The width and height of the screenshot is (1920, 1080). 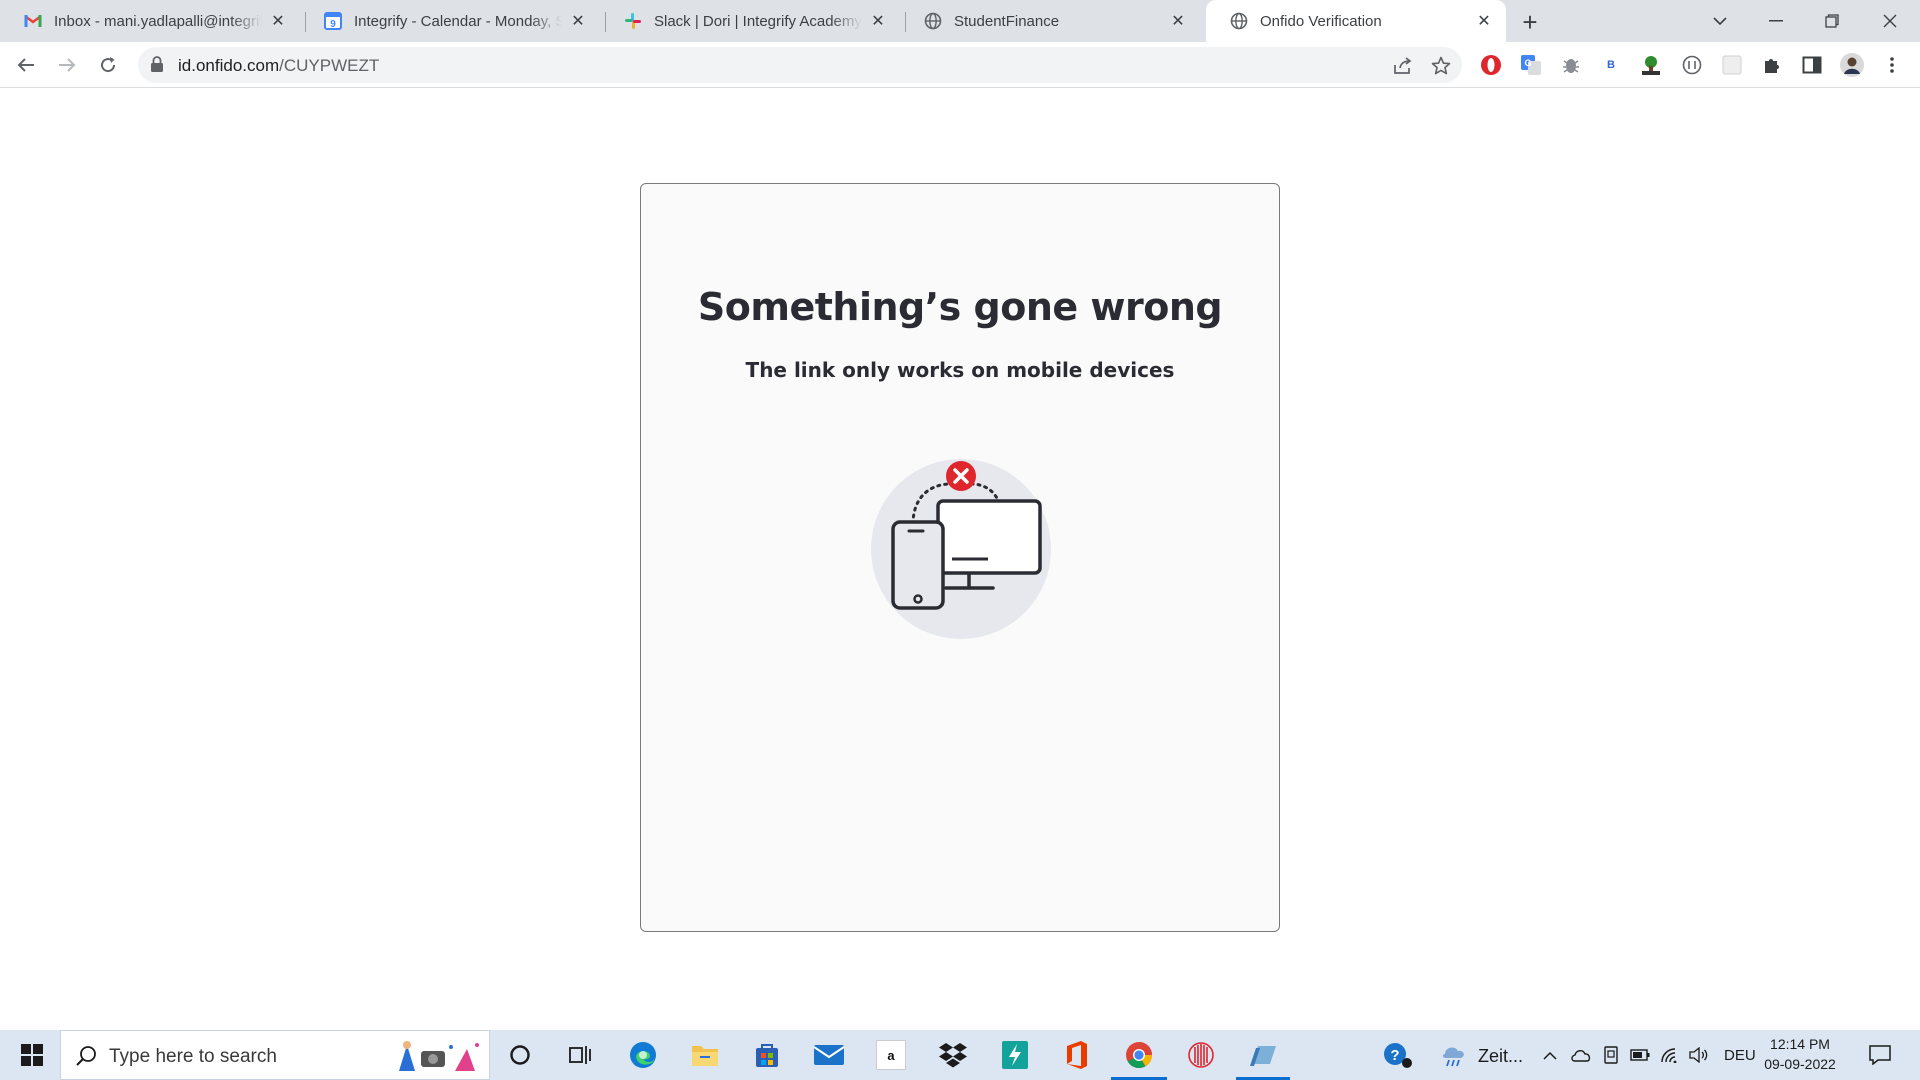 I want to click on dropbox-icon, so click(x=953, y=1055).